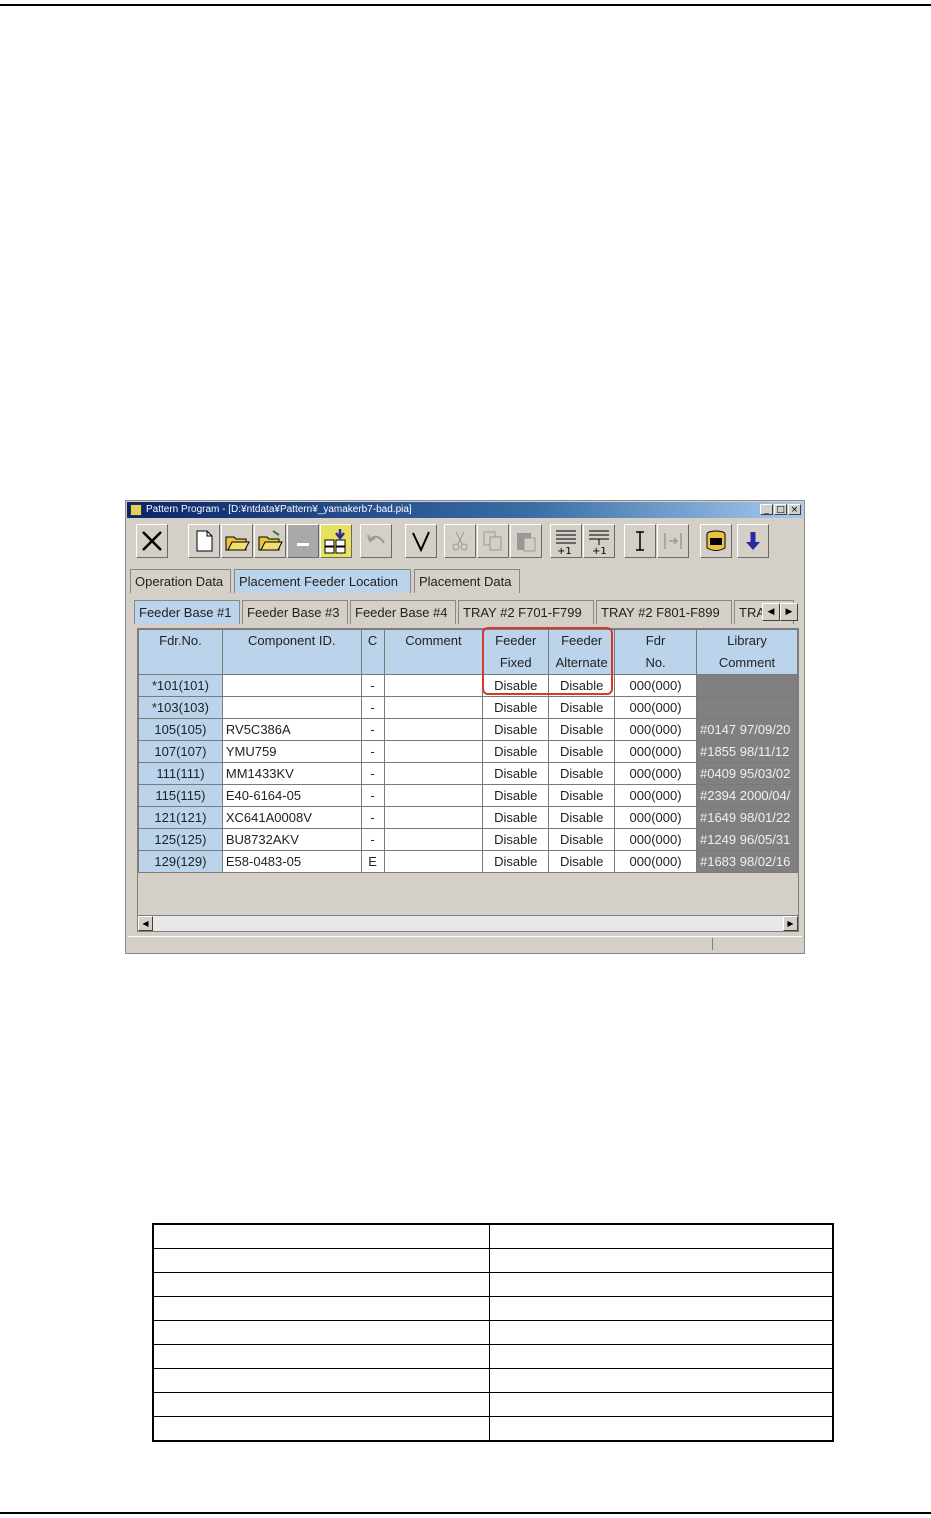 This screenshot has width=931, height=1518. Describe the element at coordinates (187, 612) in the screenshot. I see `tab-feeder-base-1: Feeder Base #1` at that location.